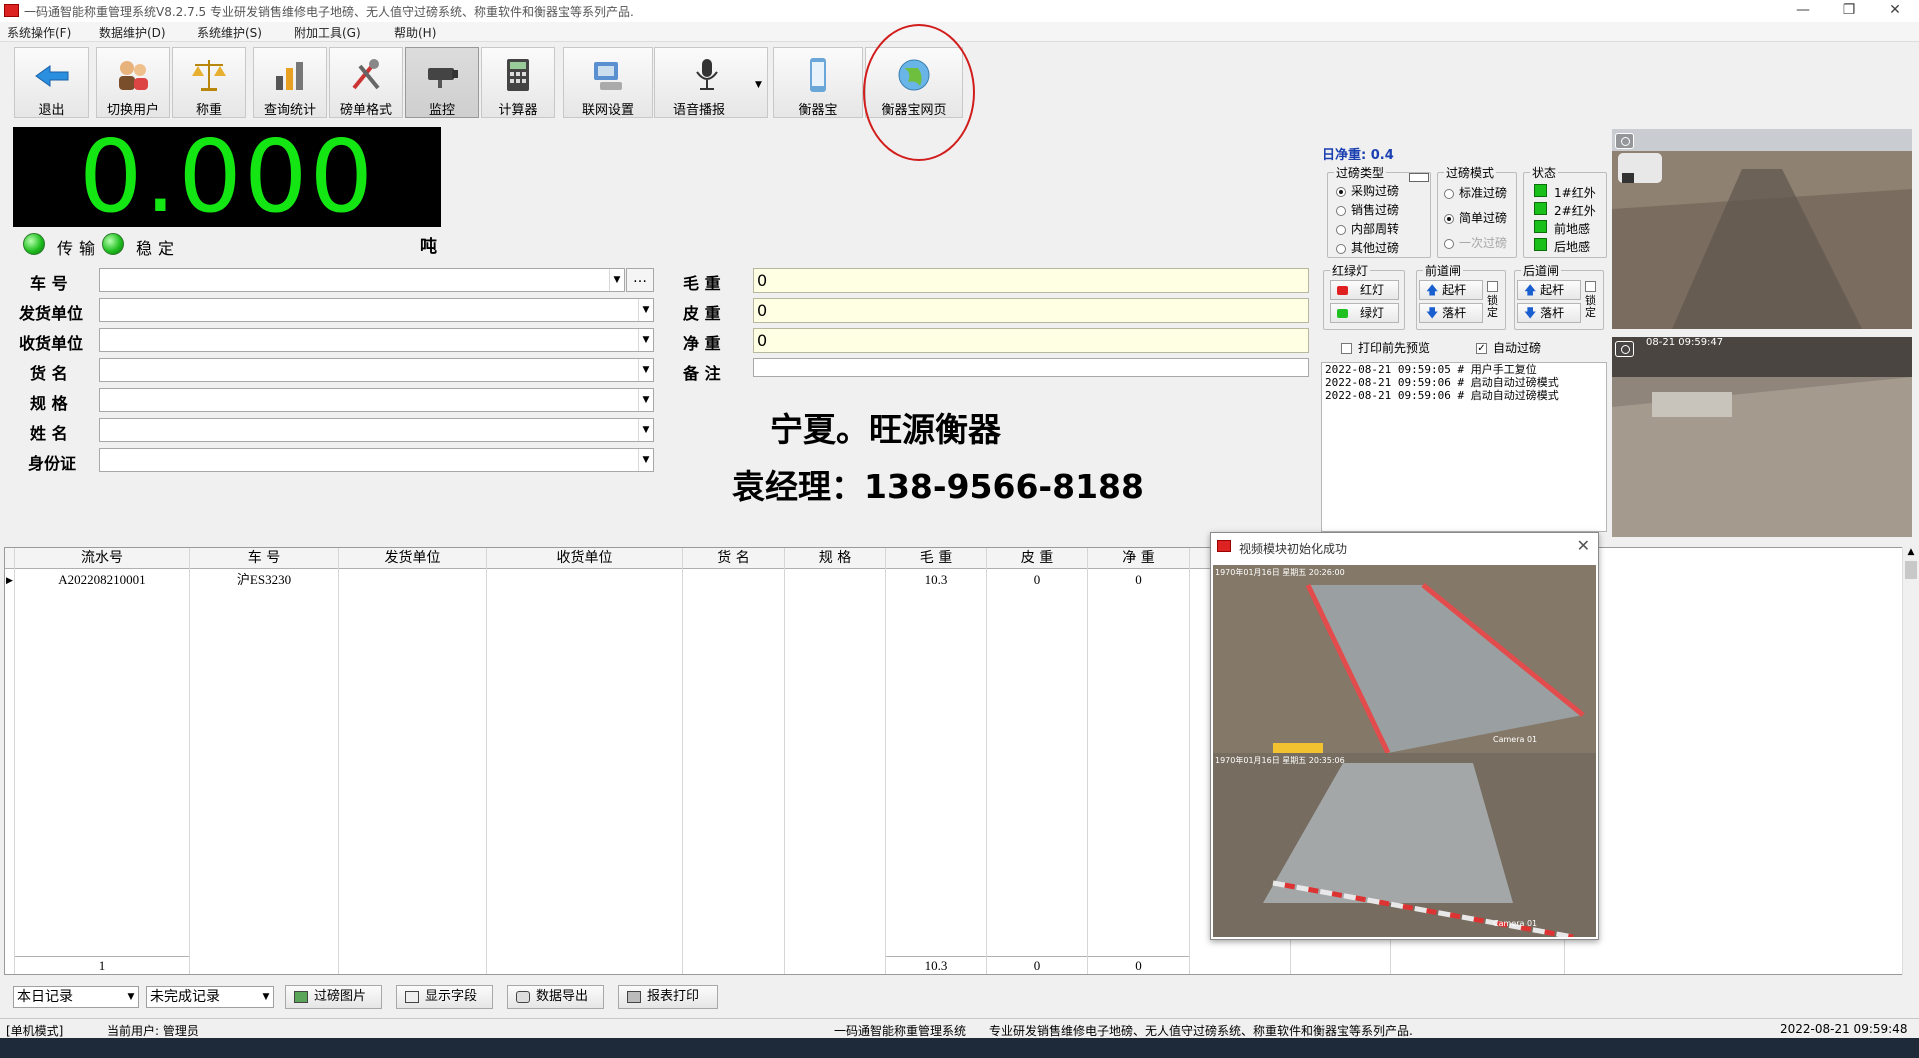 Image resolution: width=1919 pixels, height=1058 pixels. Describe the element at coordinates (415, 32) in the screenshot. I see `menu-help: 帮助(H)` at that location.